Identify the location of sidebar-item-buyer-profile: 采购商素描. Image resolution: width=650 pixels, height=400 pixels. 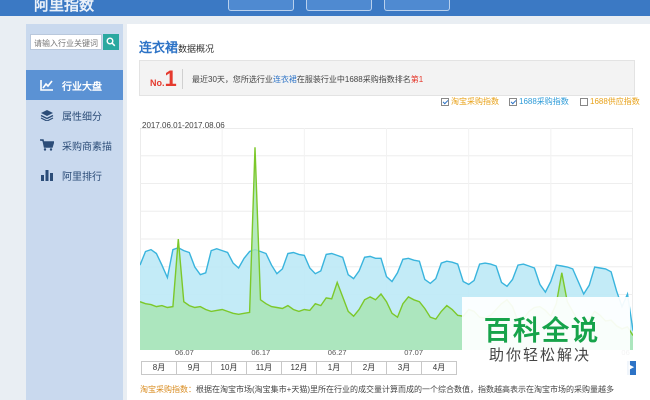
(74, 145).